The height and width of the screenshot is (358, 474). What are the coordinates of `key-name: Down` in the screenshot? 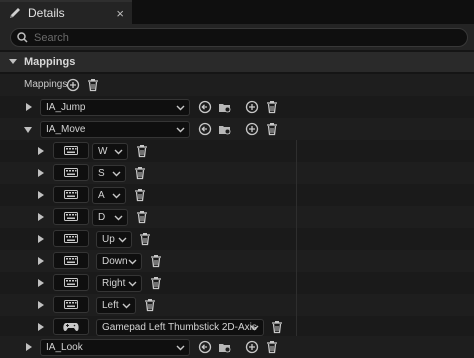 It's located at (115, 261).